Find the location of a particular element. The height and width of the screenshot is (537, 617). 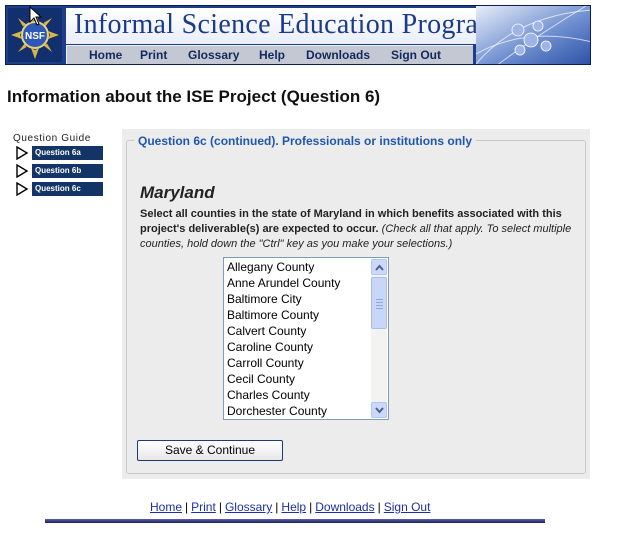

chevron-down-icon is located at coordinates (379, 410).